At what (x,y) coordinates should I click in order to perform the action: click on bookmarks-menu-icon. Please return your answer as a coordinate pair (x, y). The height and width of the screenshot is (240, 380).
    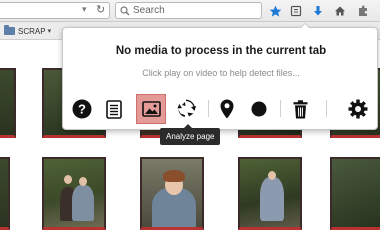
    Looking at the image, I should click on (296, 11).